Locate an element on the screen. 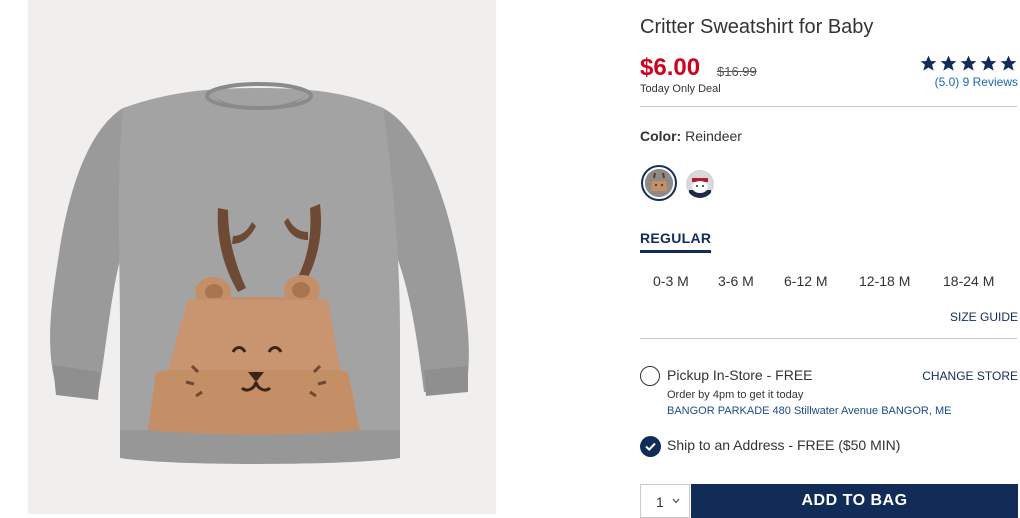 The width and height of the screenshot is (1020, 518). ship-radio-checked is located at coordinates (650, 446).